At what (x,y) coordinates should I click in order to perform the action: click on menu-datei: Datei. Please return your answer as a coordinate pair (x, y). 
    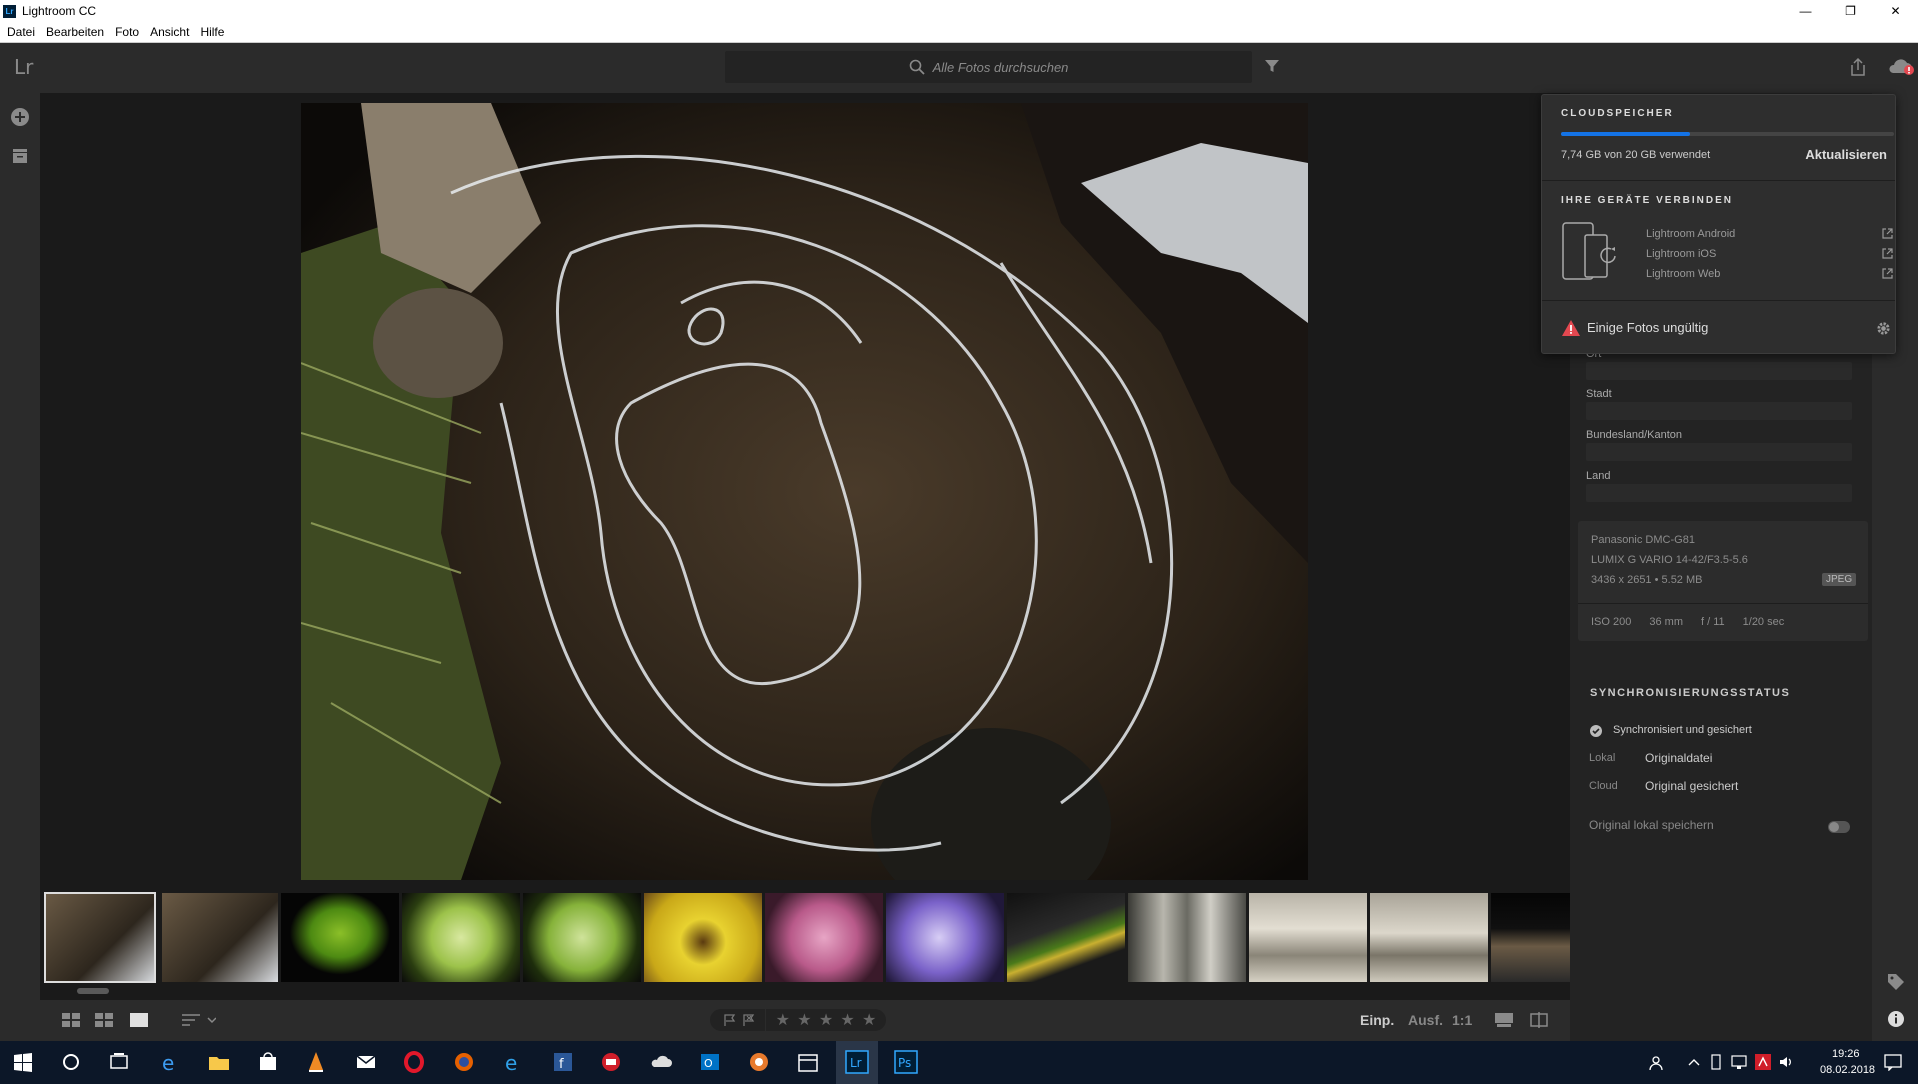
    Looking at the image, I should click on (21, 32).